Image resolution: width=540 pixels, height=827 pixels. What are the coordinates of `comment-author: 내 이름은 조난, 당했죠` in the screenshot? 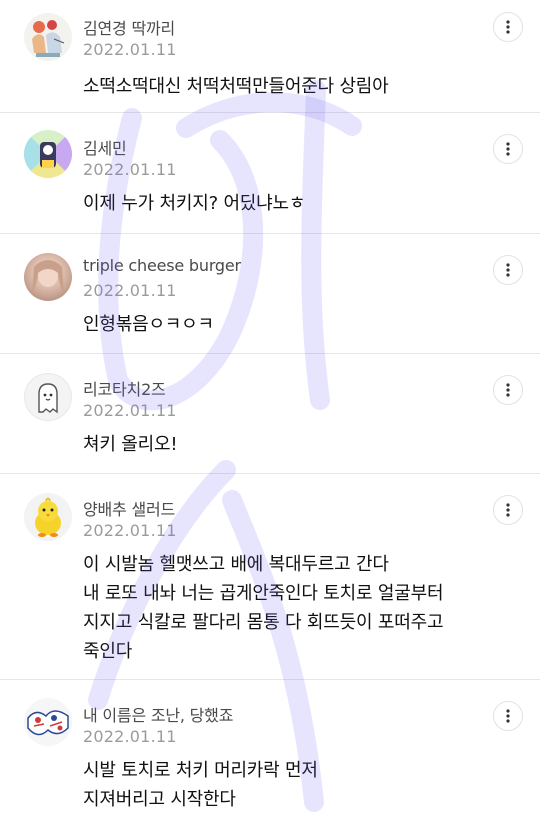 It's located at (158, 715).